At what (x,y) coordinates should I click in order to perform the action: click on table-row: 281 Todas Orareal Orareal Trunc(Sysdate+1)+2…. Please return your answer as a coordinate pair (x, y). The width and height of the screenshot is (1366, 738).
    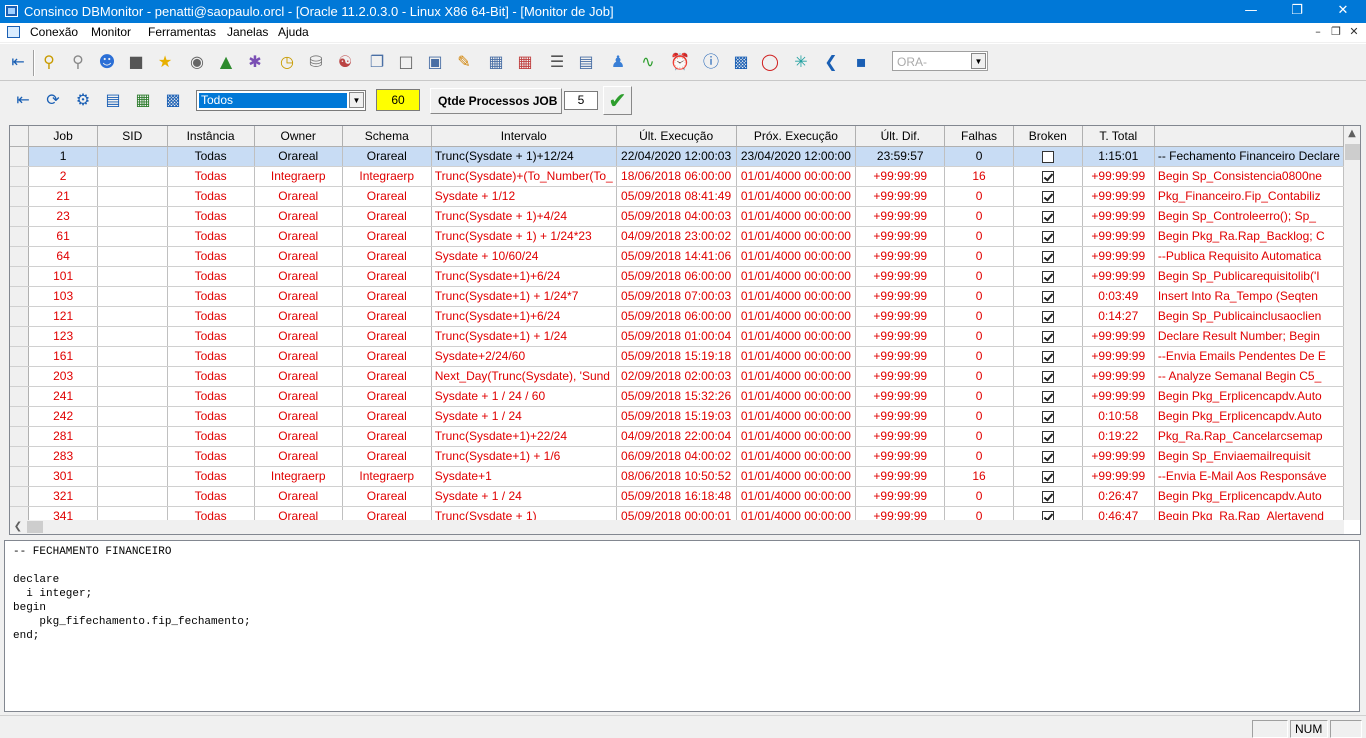
    Looking at the image, I should click on (677, 436).